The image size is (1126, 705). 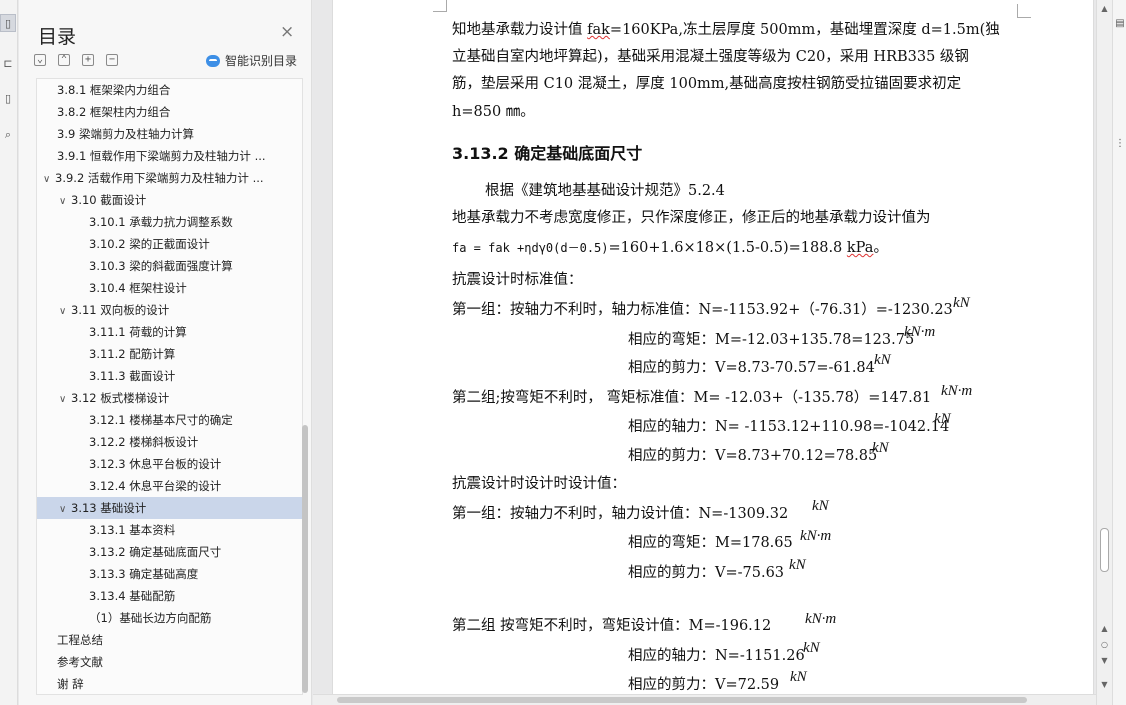 I want to click on search-icon: ⌕, so click(x=8, y=135).